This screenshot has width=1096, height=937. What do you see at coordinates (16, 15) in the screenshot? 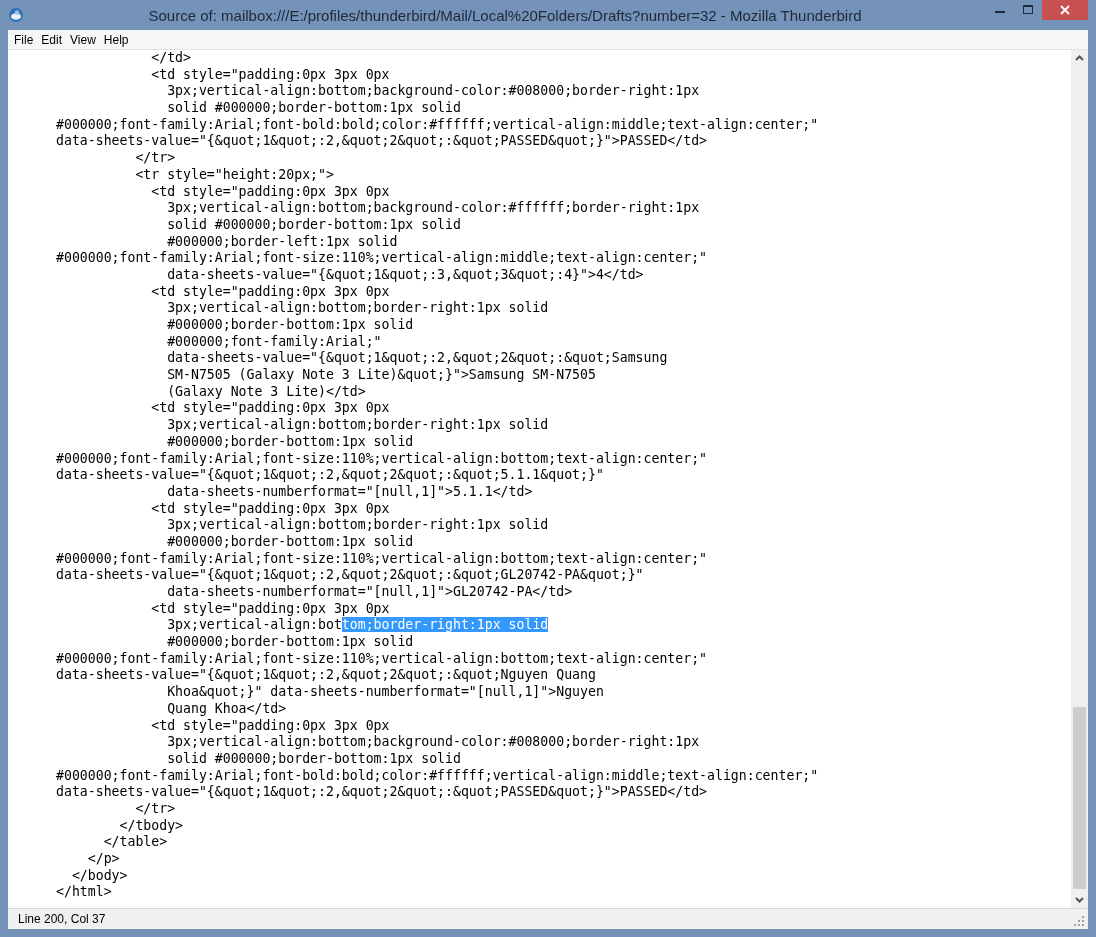
I see `app-icon` at bounding box center [16, 15].